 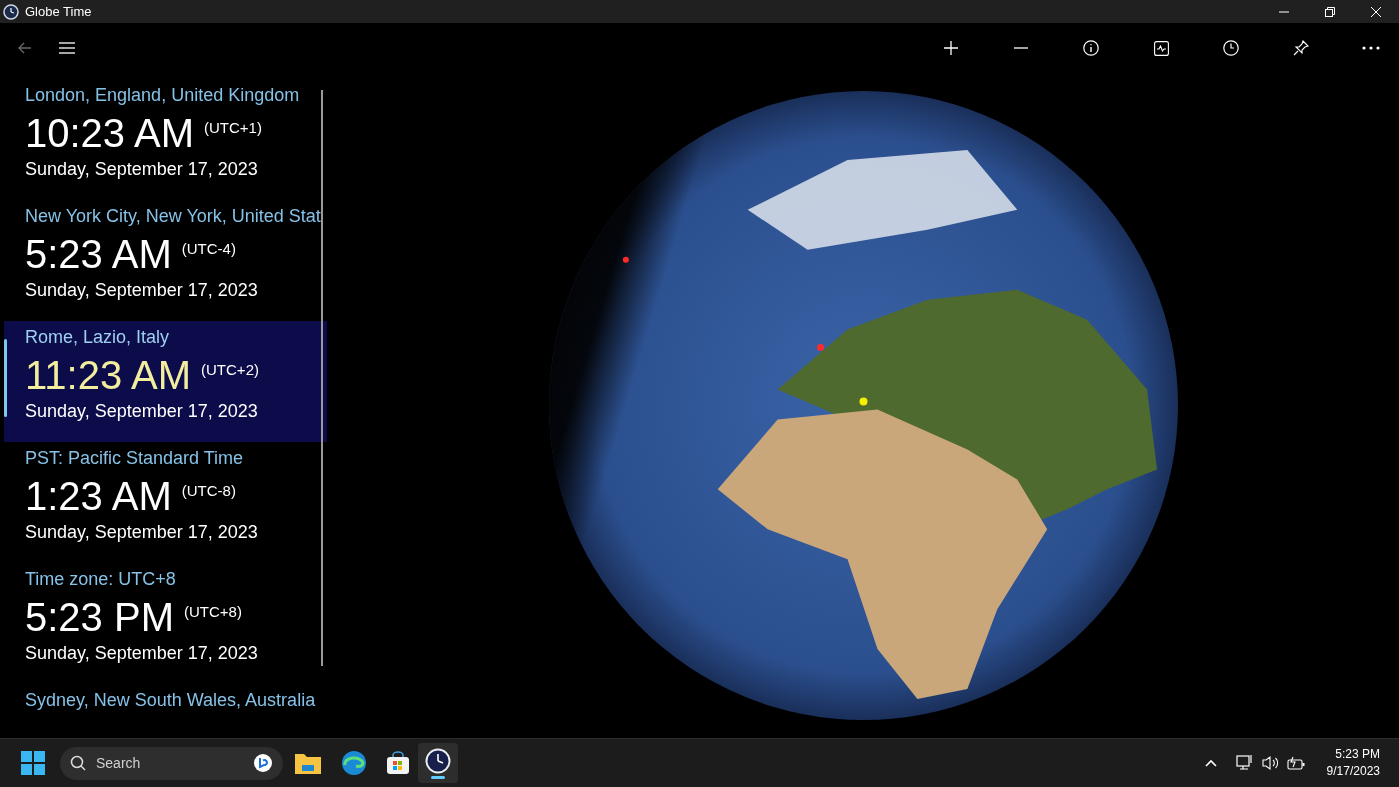 What do you see at coordinates (166, 763) in the screenshot?
I see `search-field: Search` at bounding box center [166, 763].